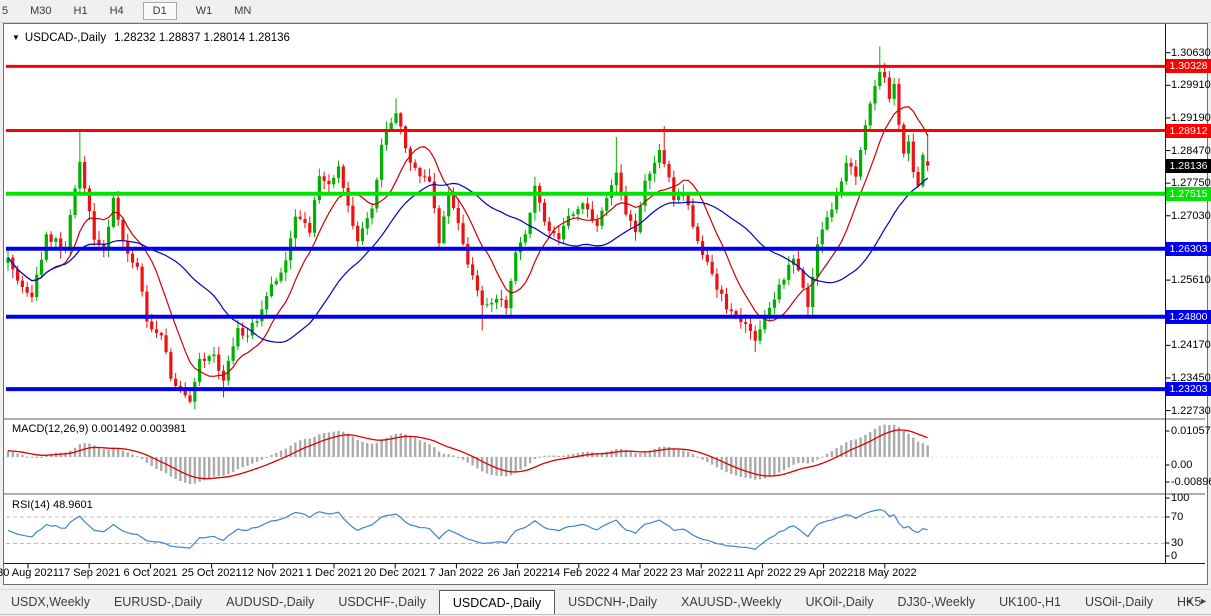 Image resolution: width=1211 pixels, height=616 pixels. I want to click on timeframe-button-5: 5, so click(7, 11).